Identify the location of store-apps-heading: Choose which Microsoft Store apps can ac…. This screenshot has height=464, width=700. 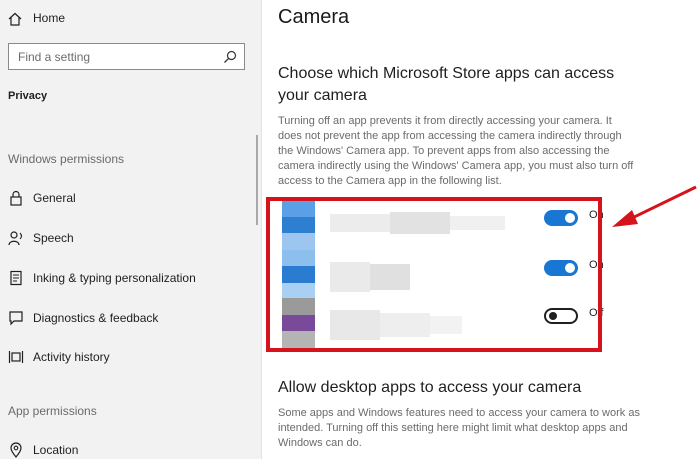
(446, 84).